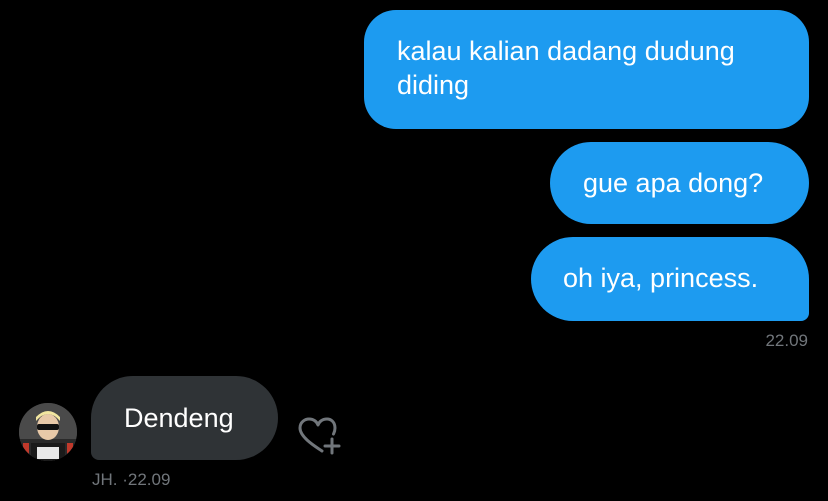 This screenshot has height=501, width=828. I want to click on outgoing-message-bubble: kalau kalian dadang dudung diding, so click(586, 69).